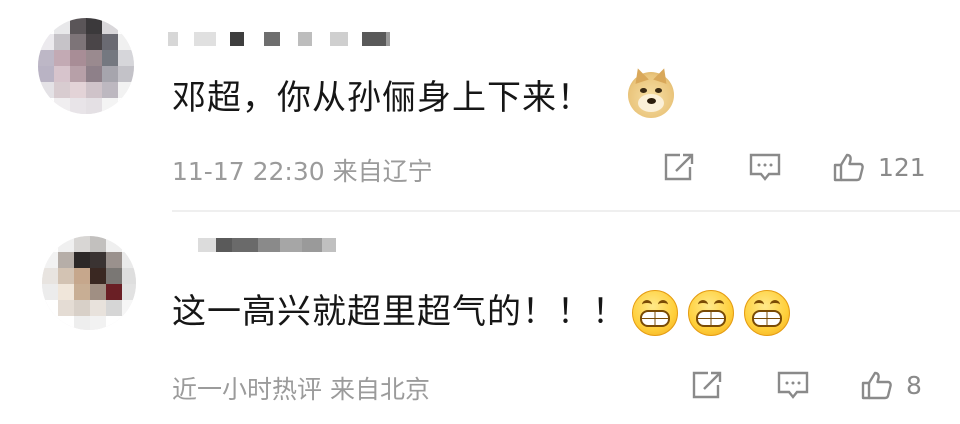 Image resolution: width=960 pixels, height=424 pixels. What do you see at coordinates (302, 171) in the screenshot?
I see `comment-meta: 11-17 22:30 来自辽宁` at bounding box center [302, 171].